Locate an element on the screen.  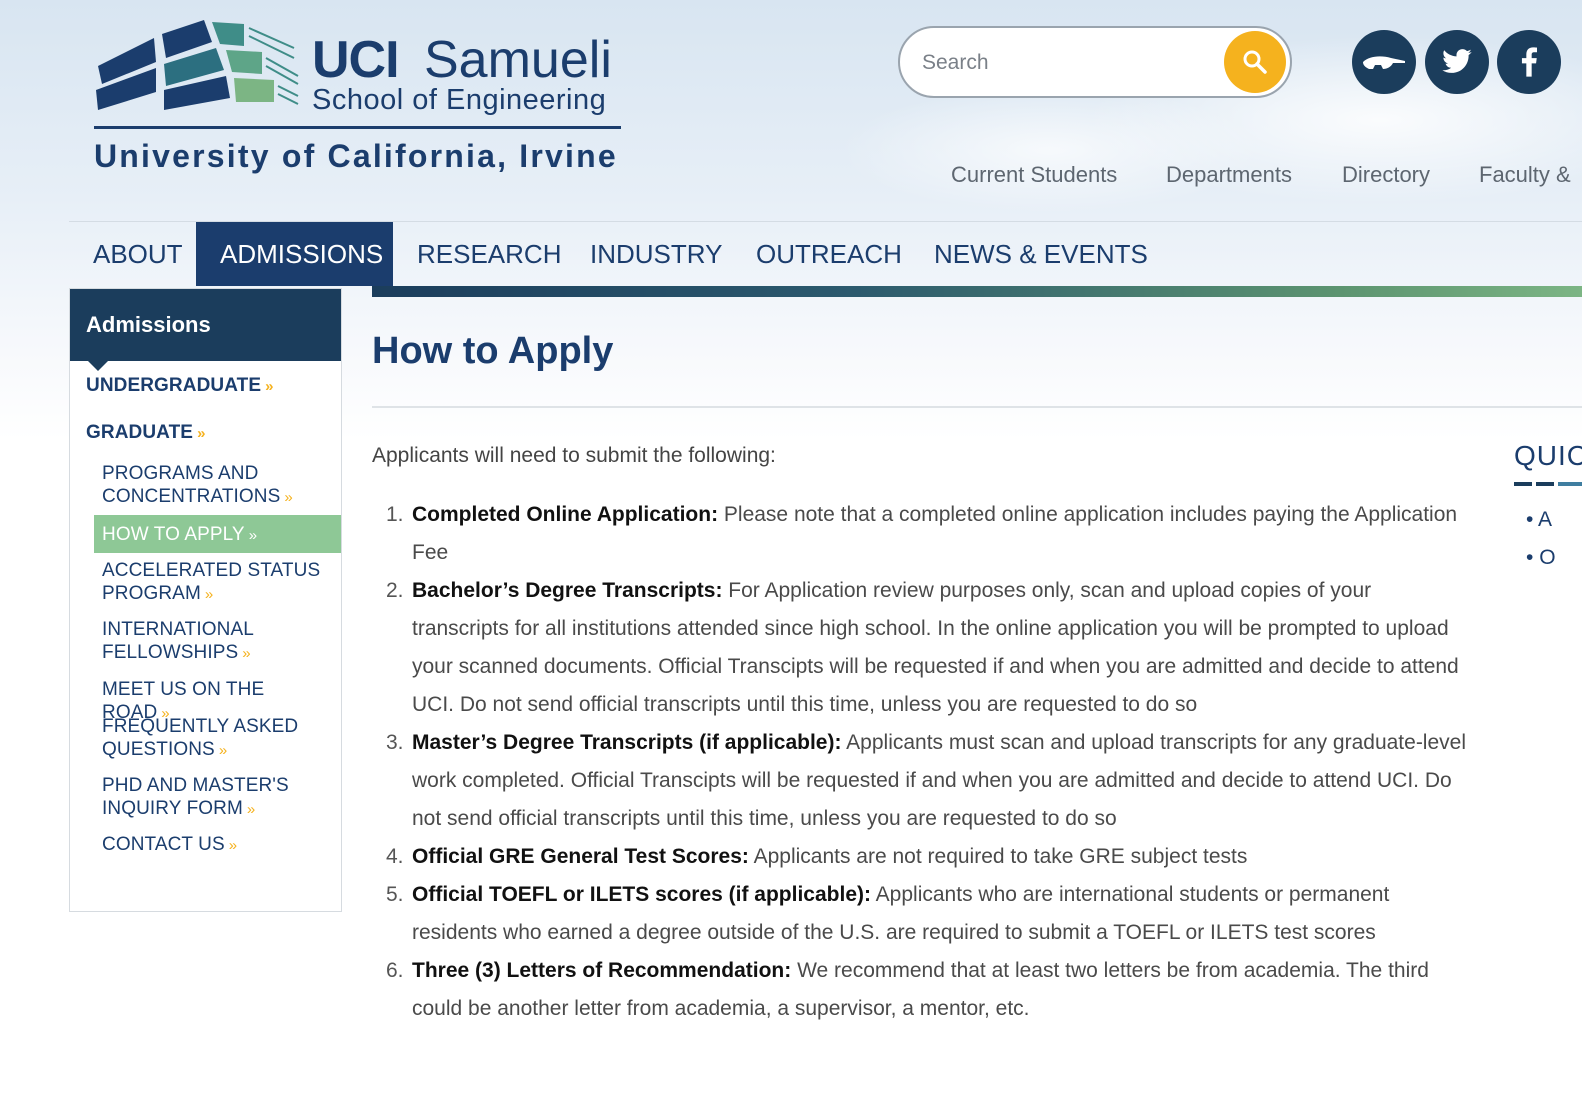
anteater-social-button is located at coordinates (1384, 62).